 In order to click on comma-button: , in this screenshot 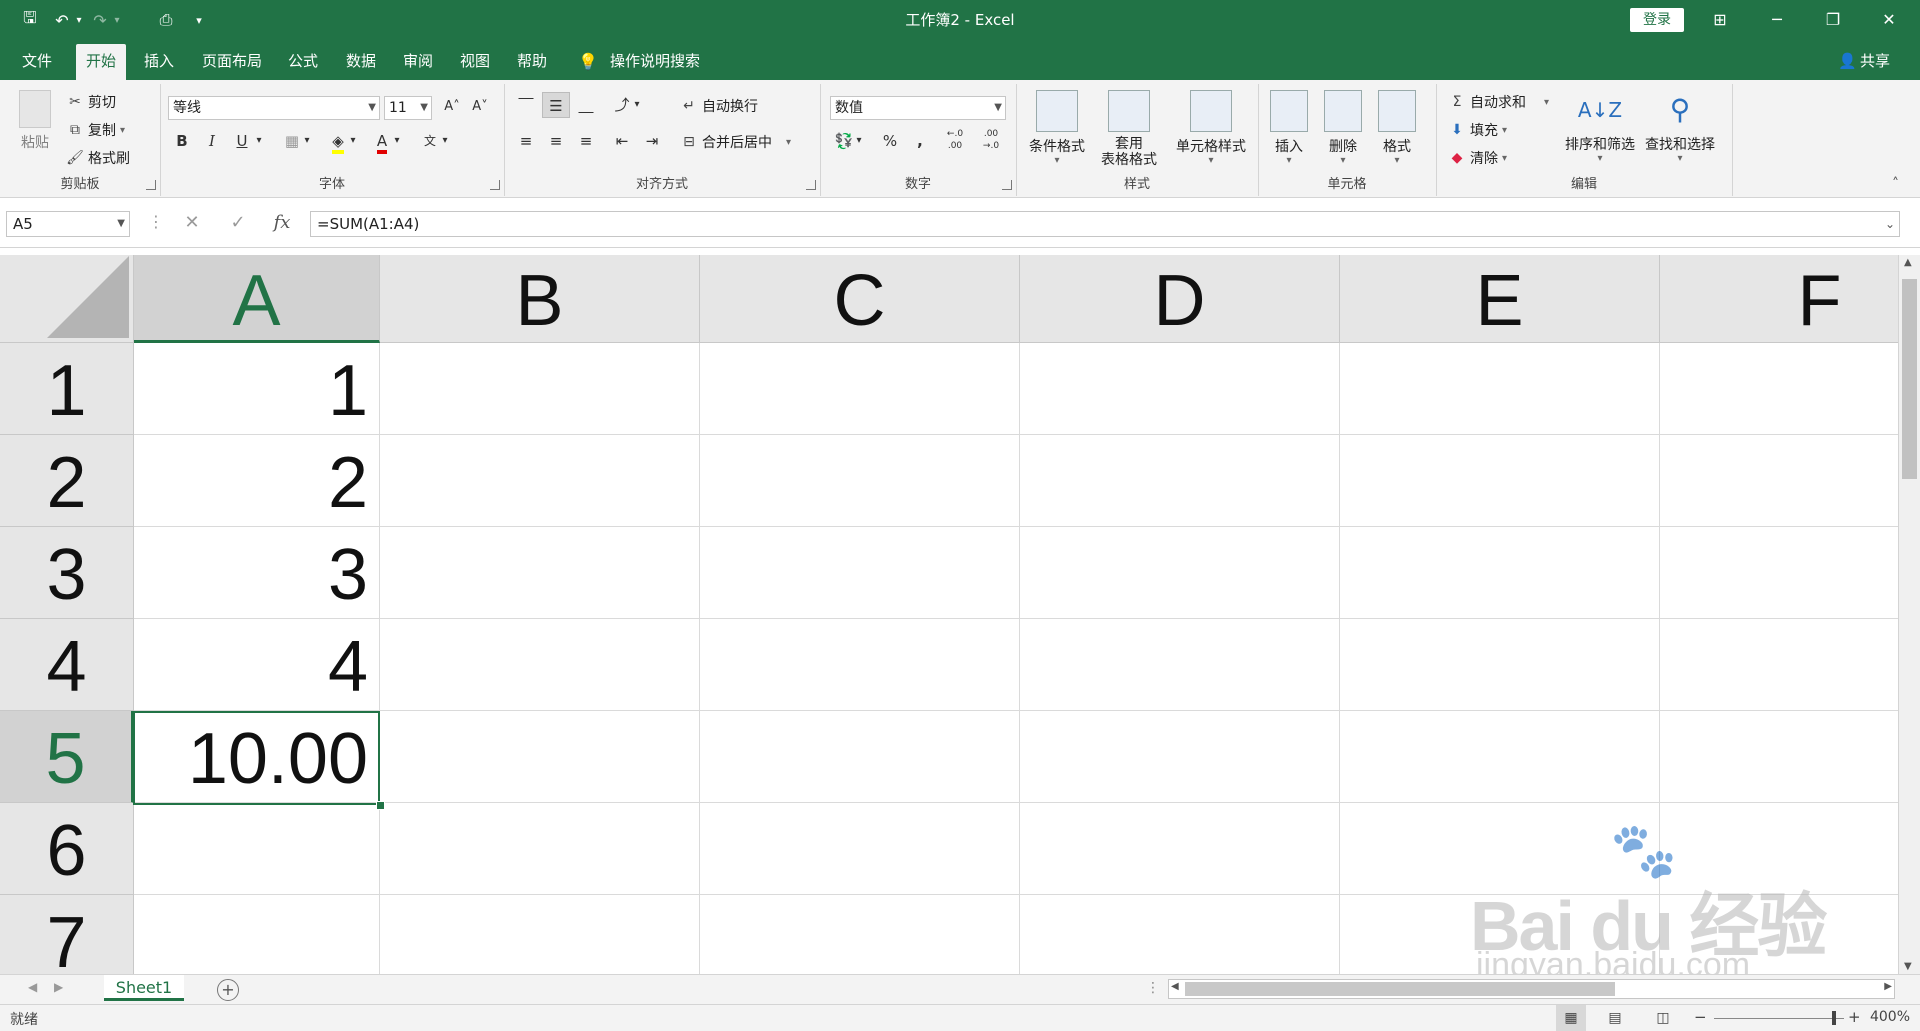, I will do `click(920, 141)`.